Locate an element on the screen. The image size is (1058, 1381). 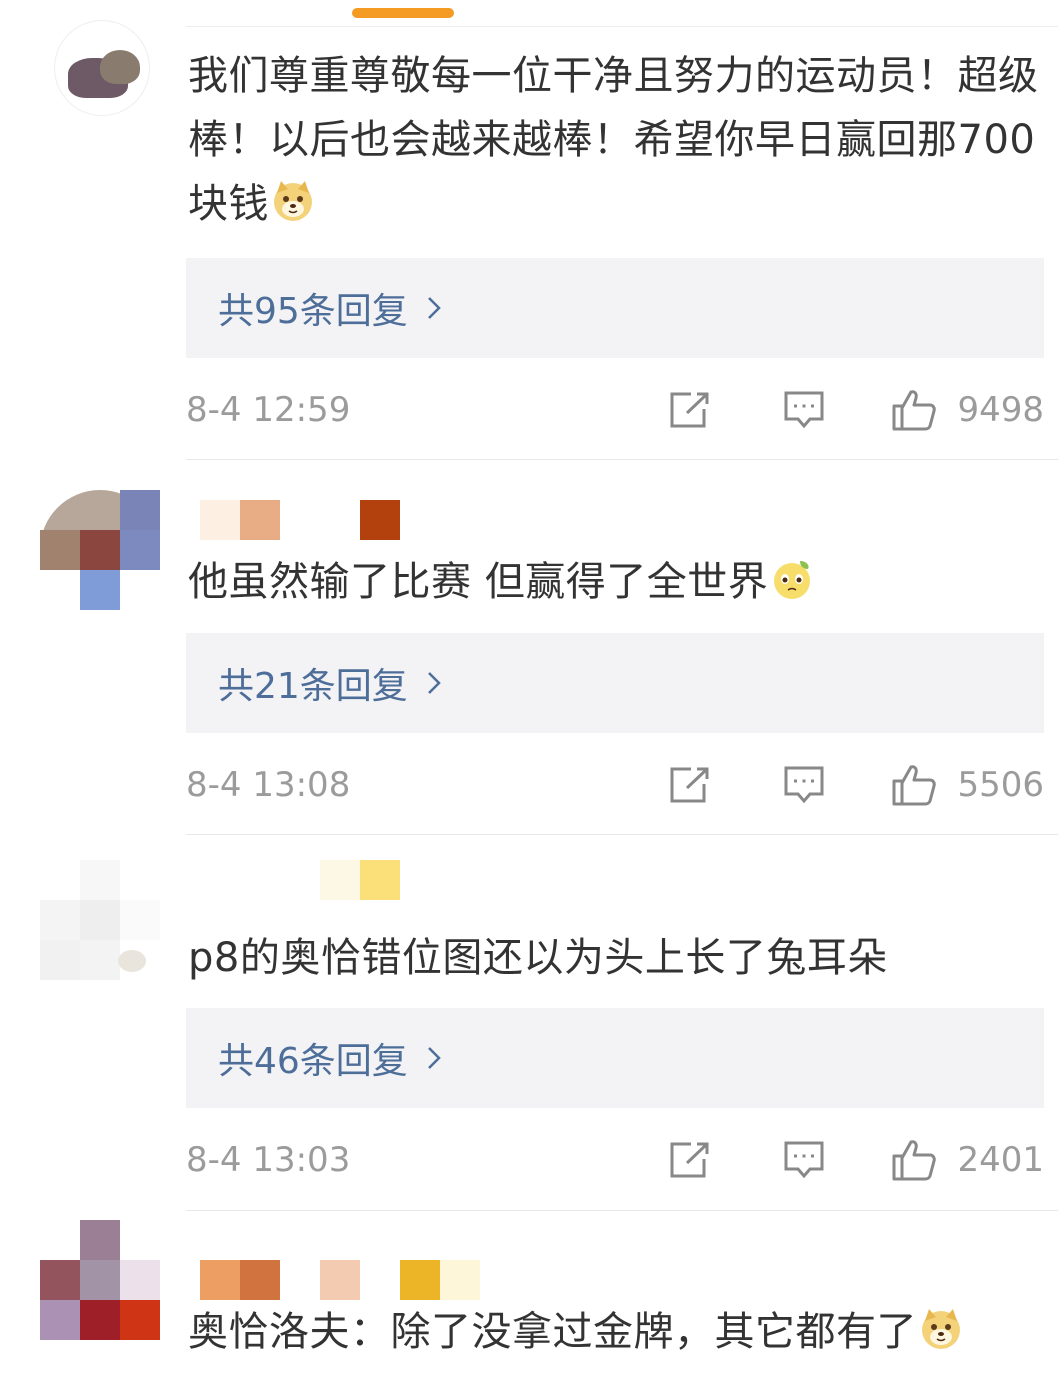
comment-actions: 5506 is located at coordinates (856, 785).